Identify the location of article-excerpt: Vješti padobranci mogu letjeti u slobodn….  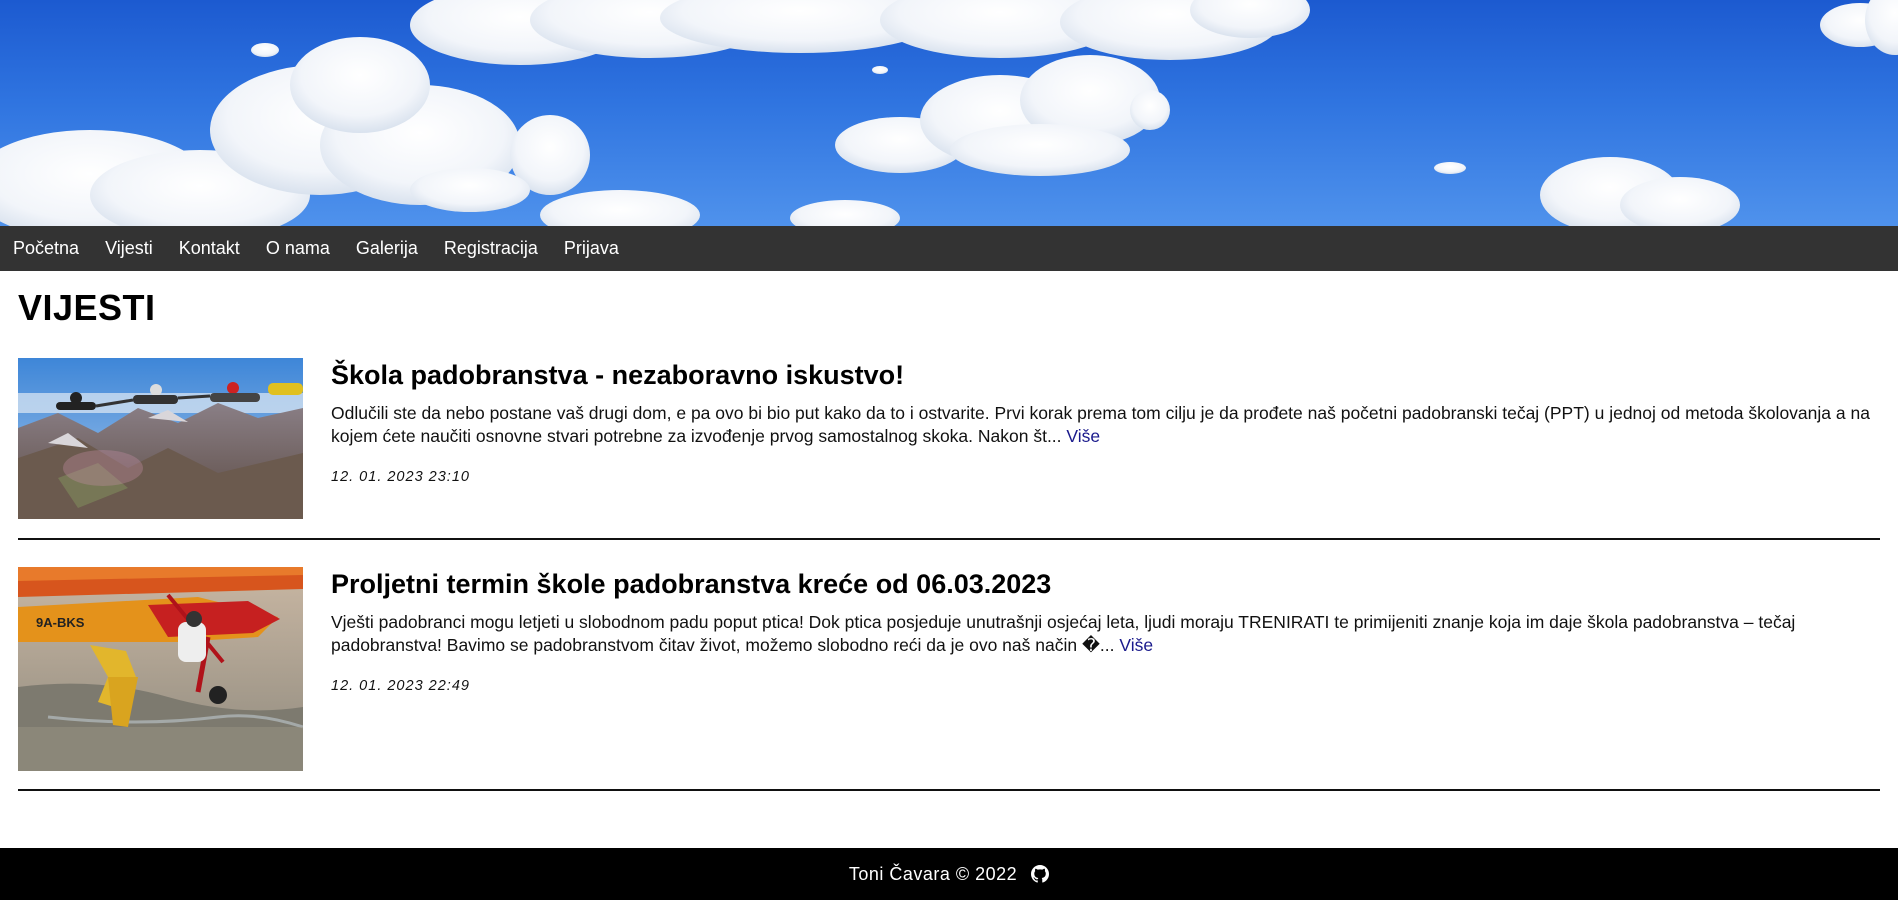
(1105, 634).